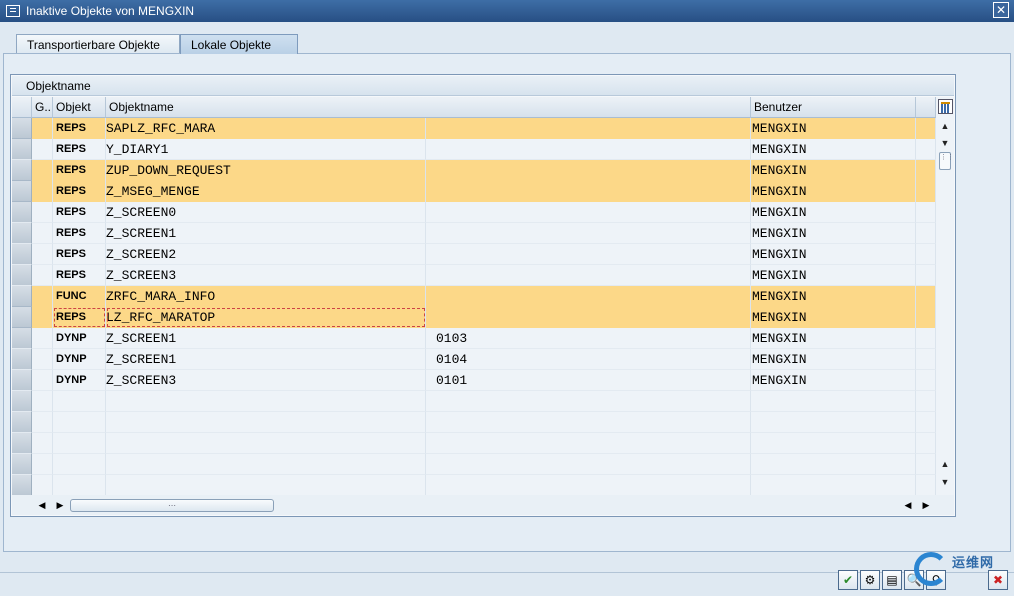 The image size is (1014, 596). What do you see at coordinates (60, 505) in the screenshot?
I see `scroll-right-icon: ▶` at bounding box center [60, 505].